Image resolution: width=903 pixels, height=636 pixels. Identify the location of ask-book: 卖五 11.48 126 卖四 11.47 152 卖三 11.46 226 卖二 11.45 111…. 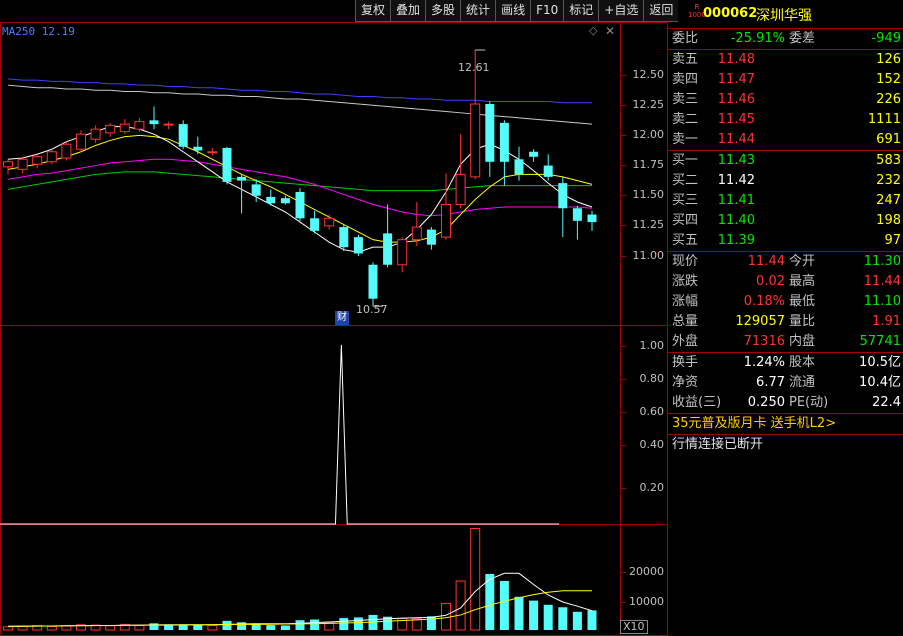
(785, 100).